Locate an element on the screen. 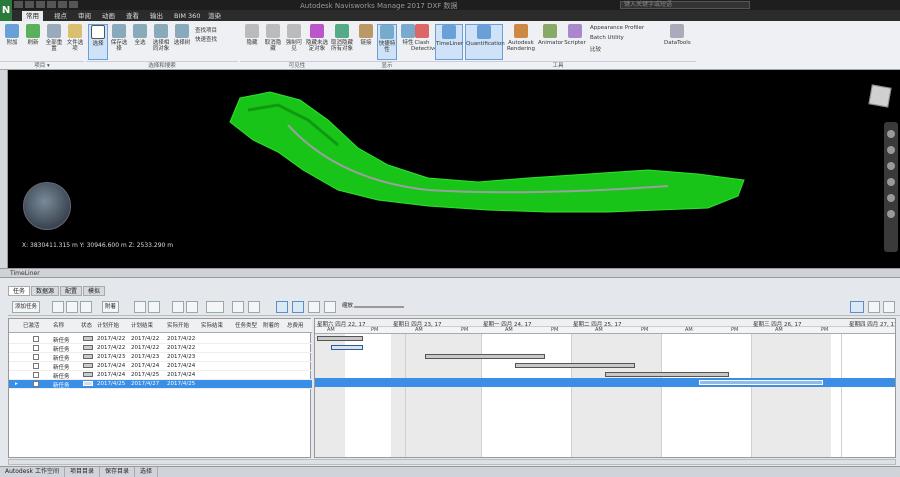 The image size is (900, 477). tab-animation: 动画 is located at coordinates (108, 16).